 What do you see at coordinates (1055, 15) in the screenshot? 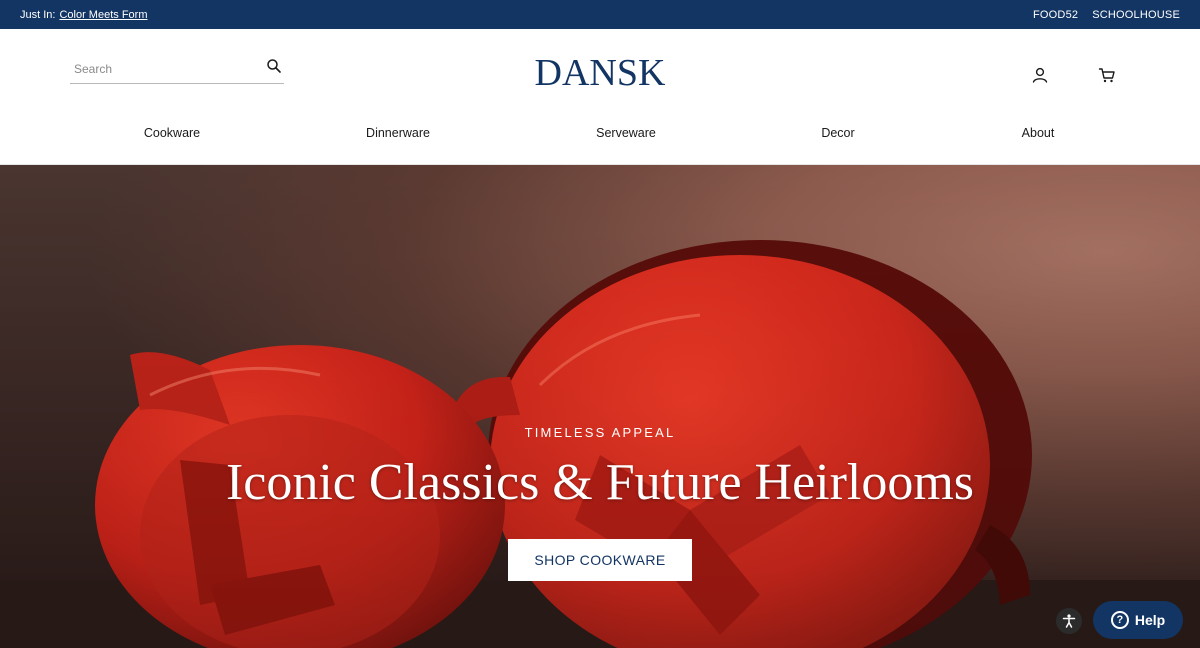
I see `brand-link-food52: FOOD52` at bounding box center [1055, 15].